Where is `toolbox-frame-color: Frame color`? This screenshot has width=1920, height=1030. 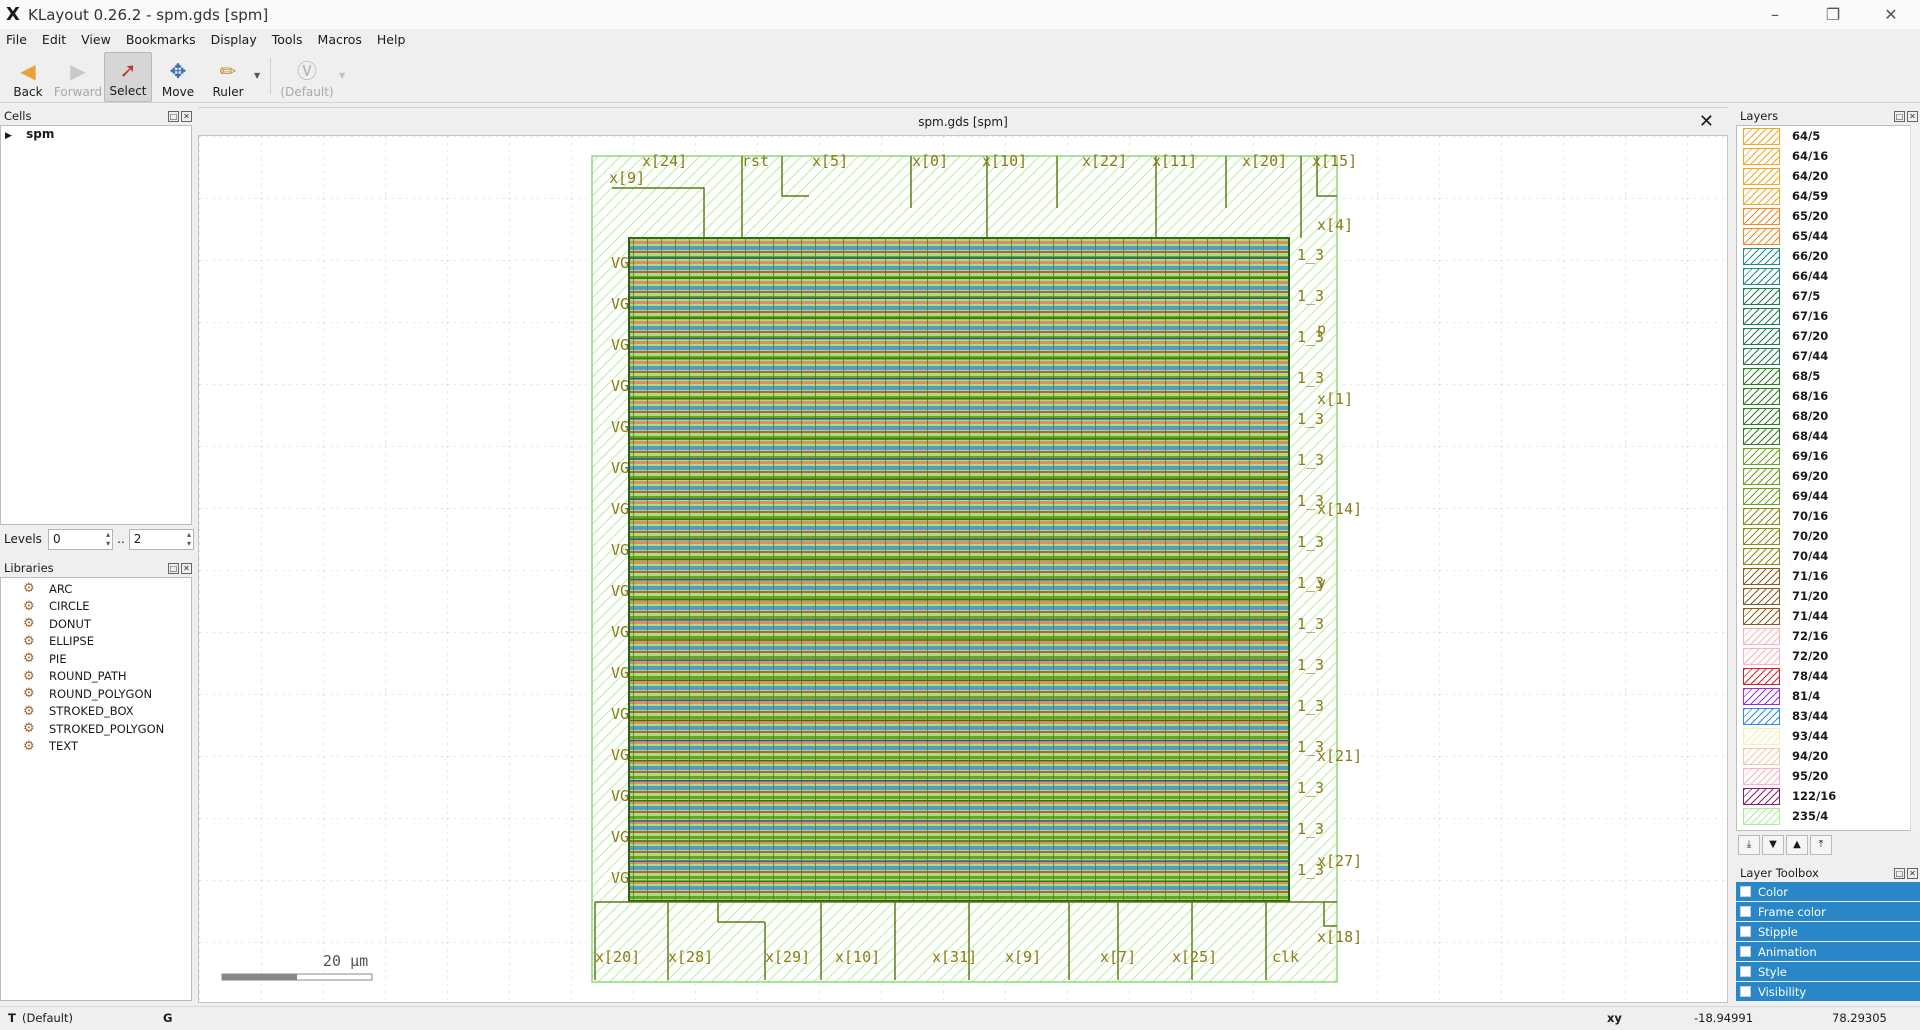
toolbox-frame-color: Frame color is located at coordinates (1828, 912).